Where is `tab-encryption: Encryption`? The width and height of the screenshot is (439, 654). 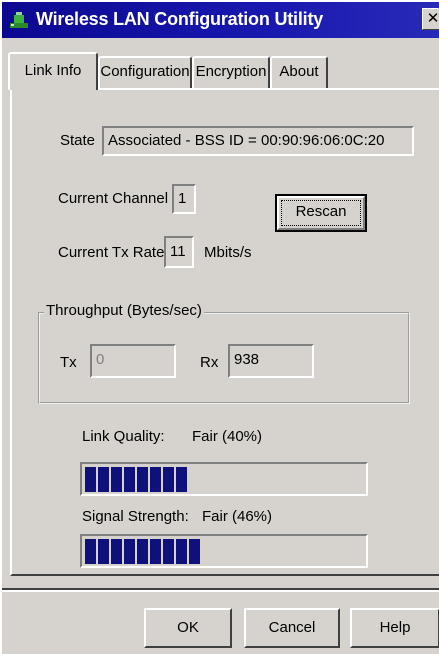
tab-encryption: Encryption is located at coordinates (231, 72).